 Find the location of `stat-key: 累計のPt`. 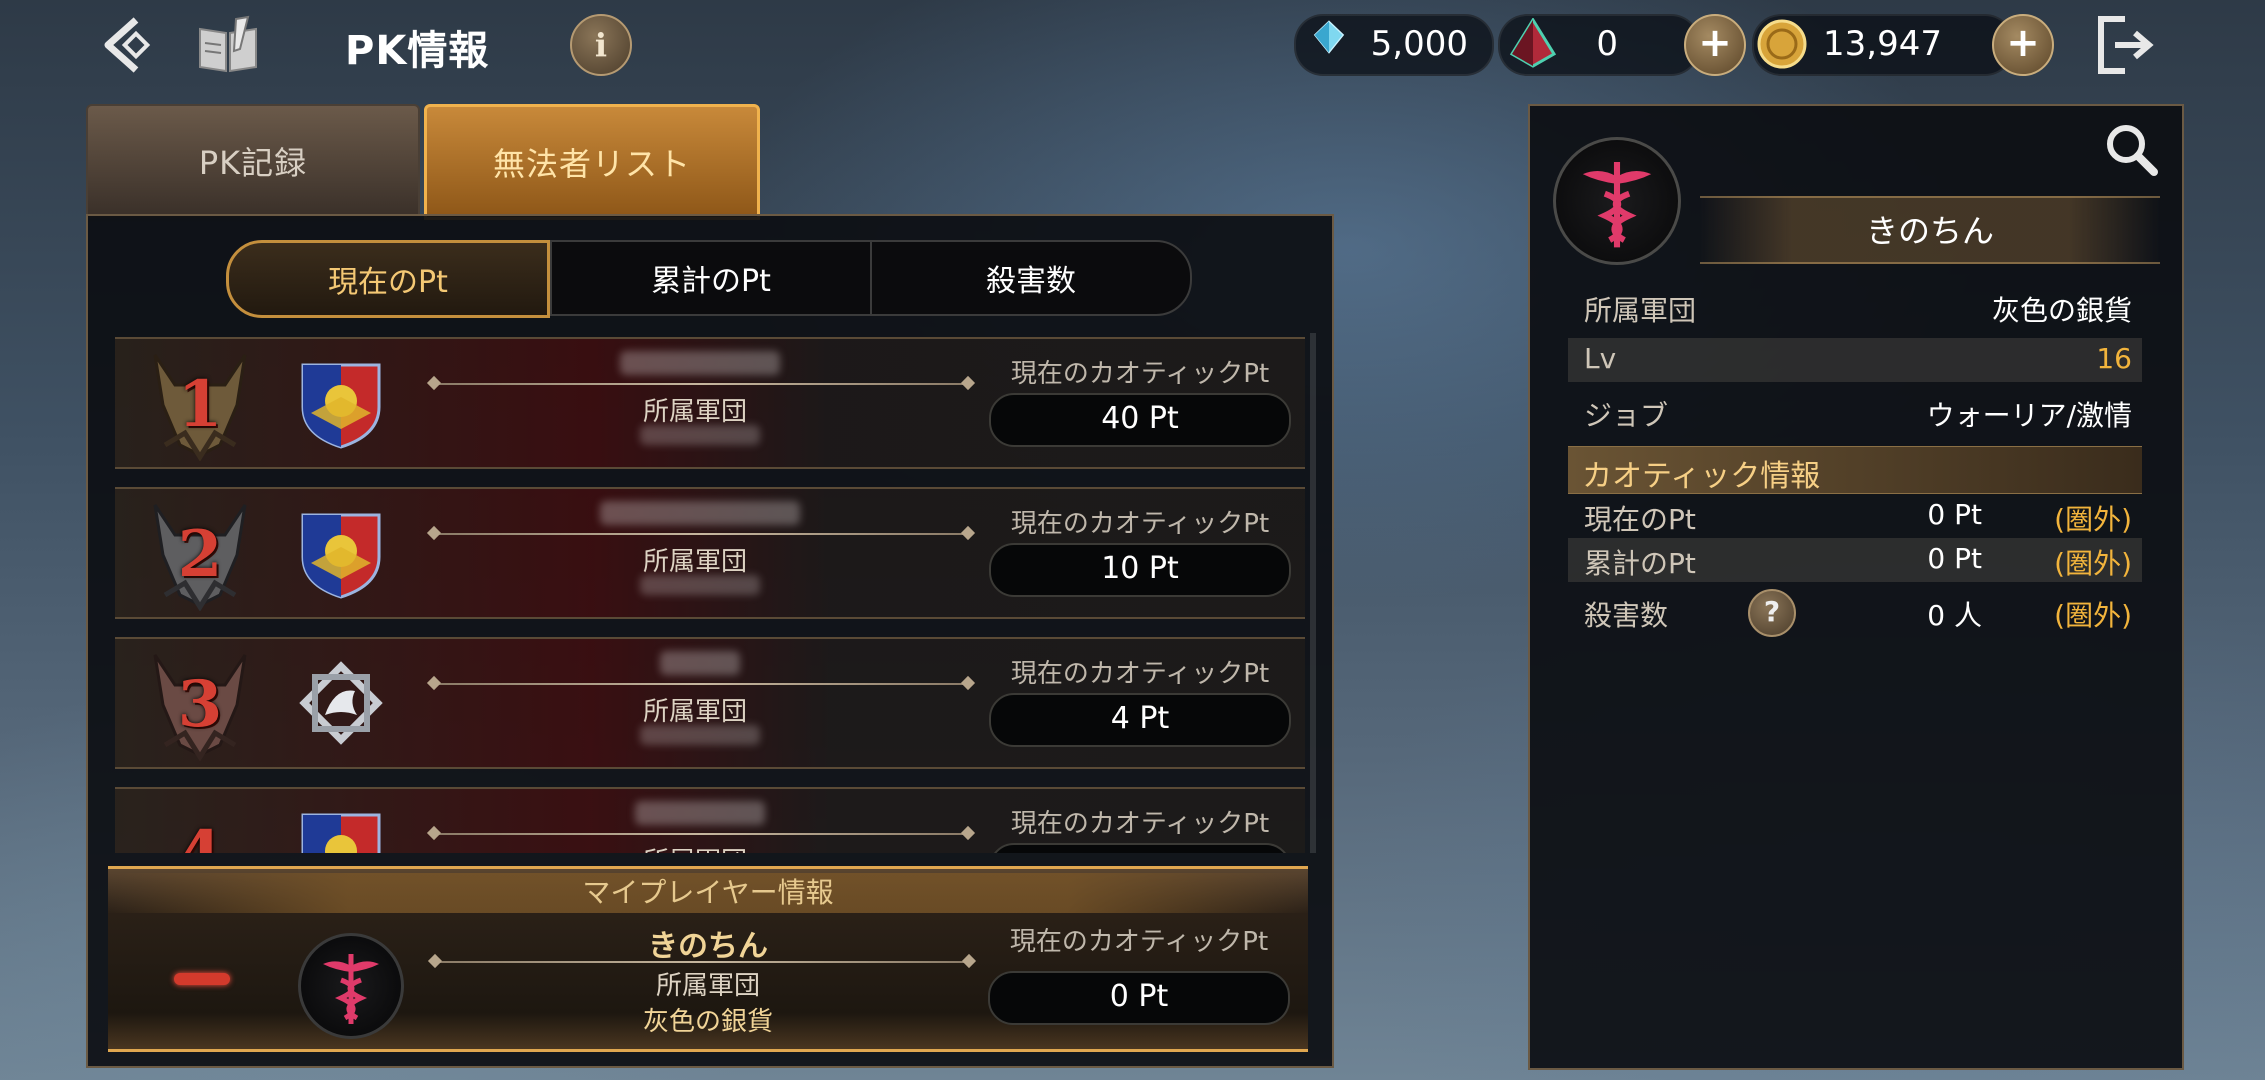

stat-key: 累計のPt is located at coordinates (1640, 563).